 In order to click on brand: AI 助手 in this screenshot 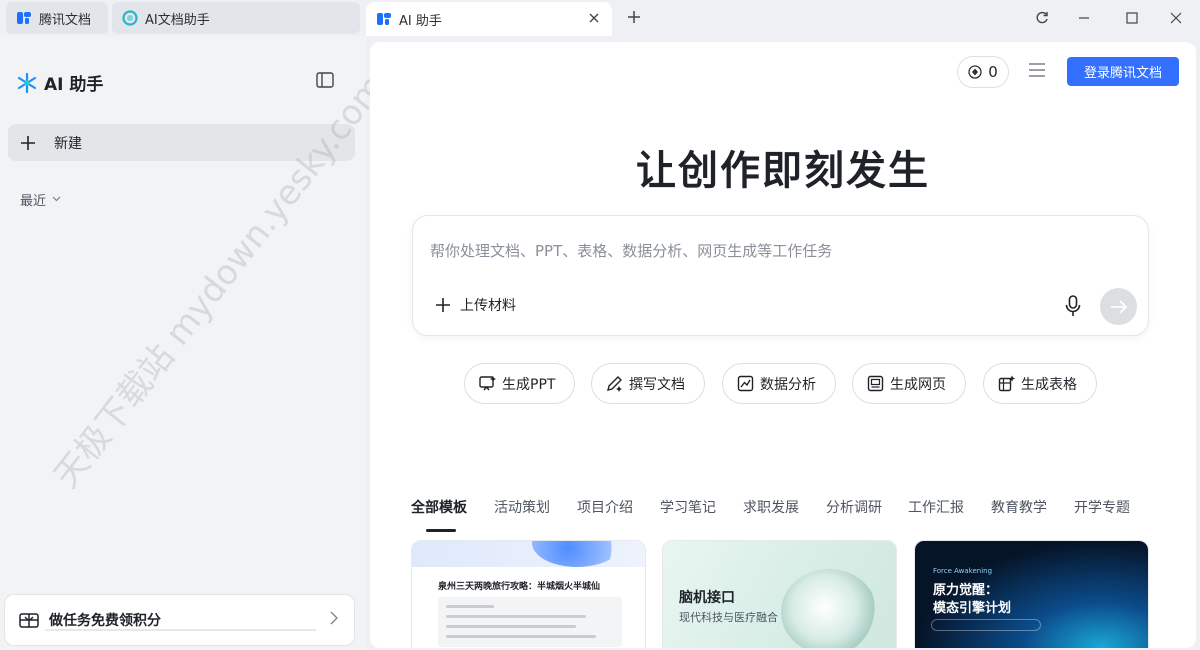, I will do `click(59, 82)`.